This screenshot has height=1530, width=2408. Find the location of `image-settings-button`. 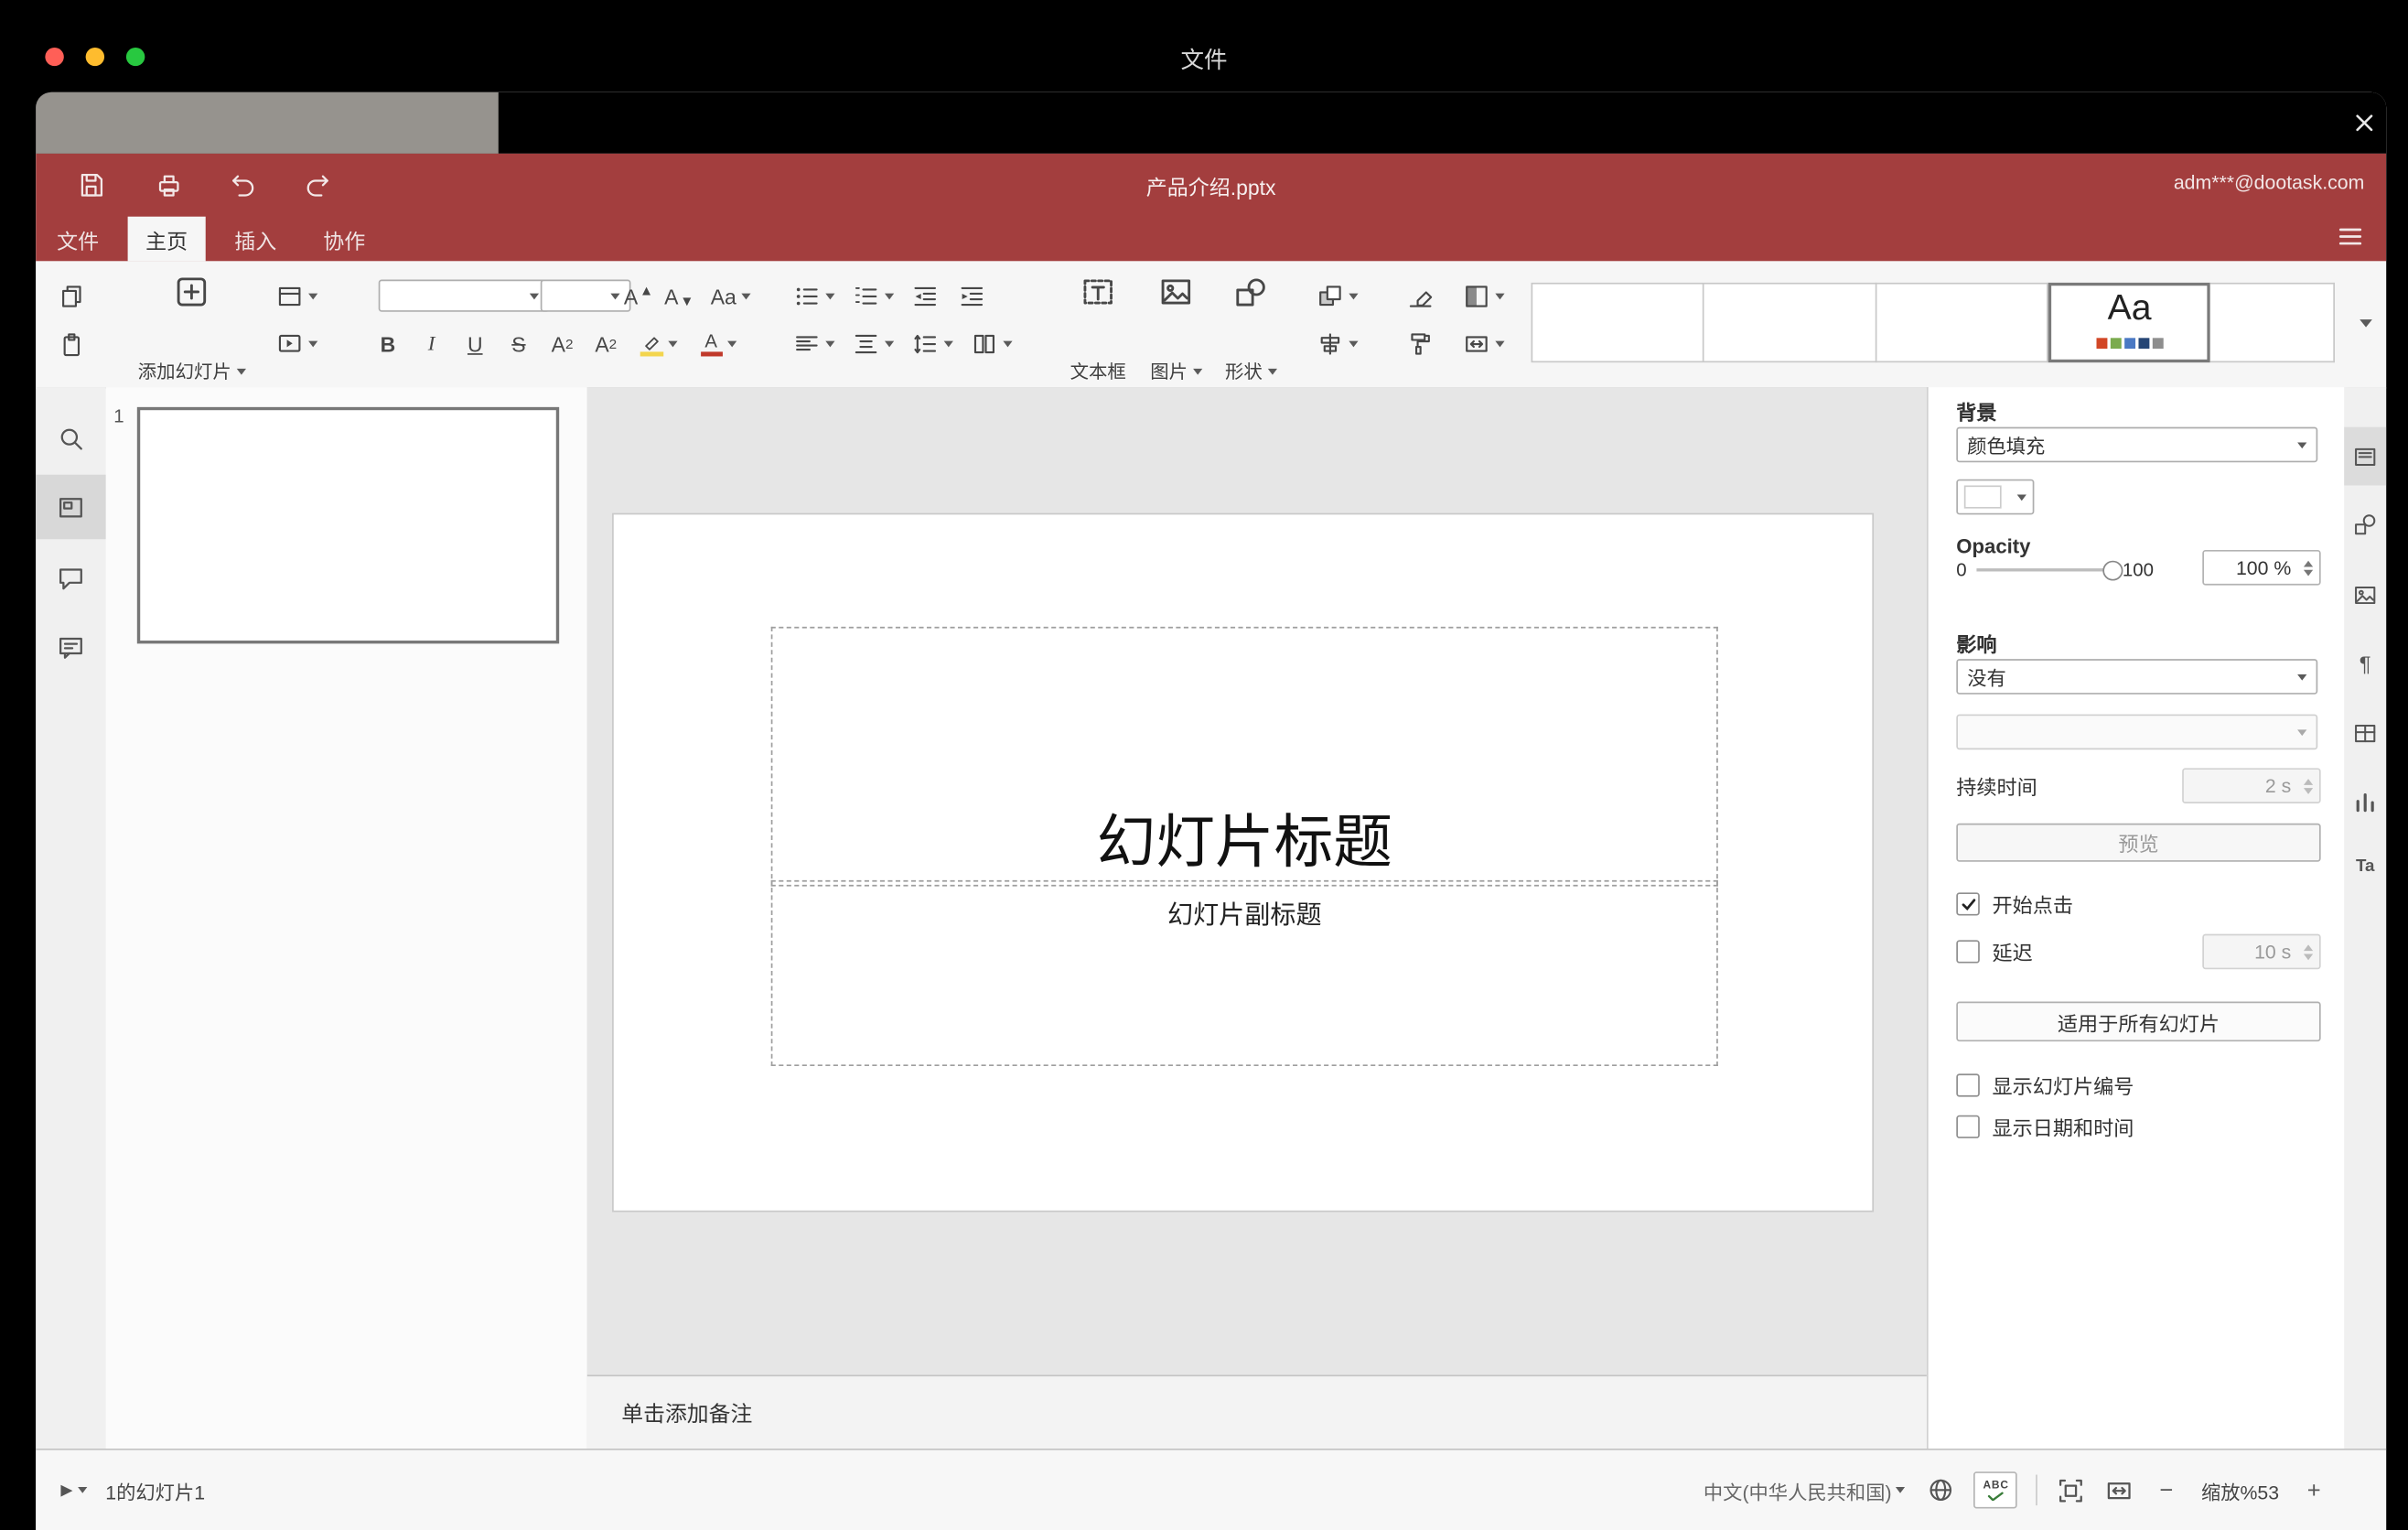

image-settings-button is located at coordinates (2365, 595).